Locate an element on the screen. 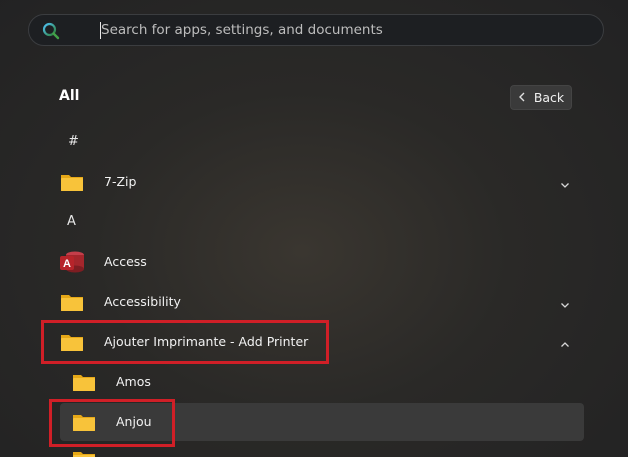  search-box is located at coordinates (316, 30).